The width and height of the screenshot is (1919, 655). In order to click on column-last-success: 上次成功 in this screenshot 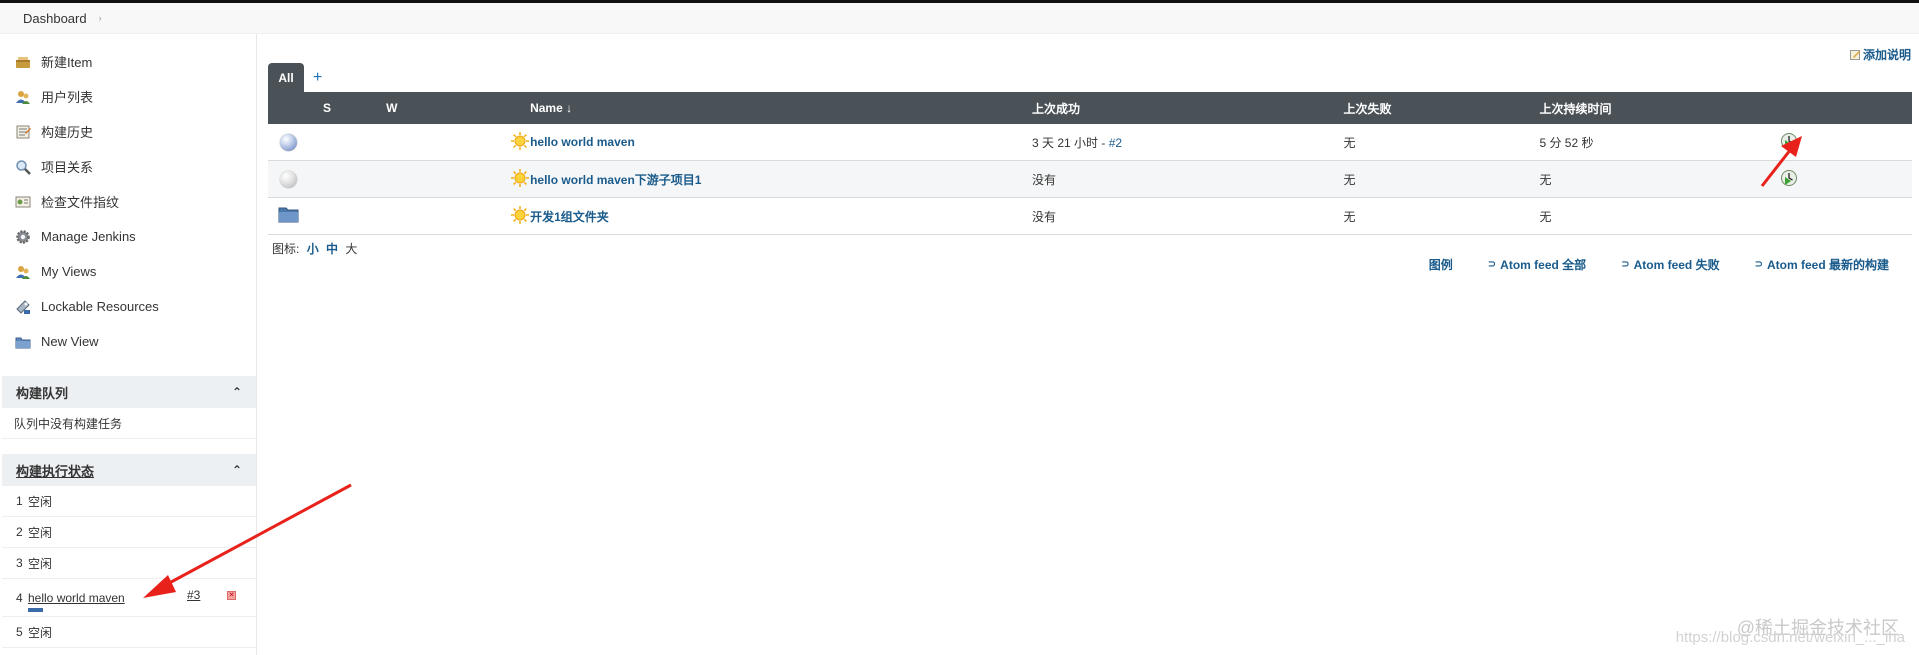, I will do `click(1187, 108)`.